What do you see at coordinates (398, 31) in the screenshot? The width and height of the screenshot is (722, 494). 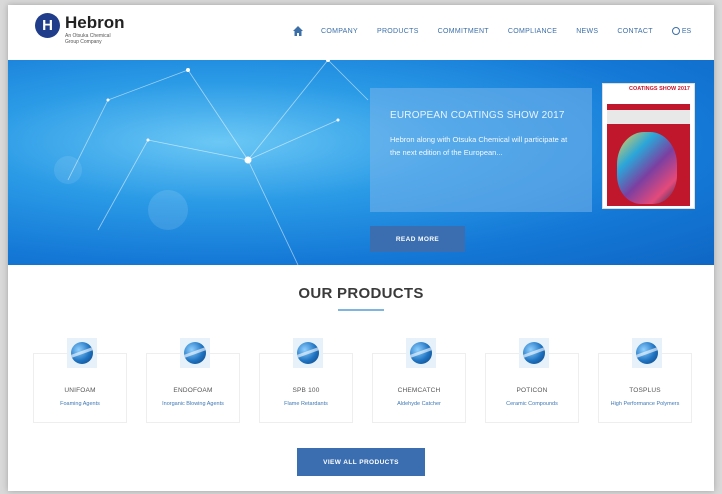 I see `nav-item-products: PRODUCTS` at bounding box center [398, 31].